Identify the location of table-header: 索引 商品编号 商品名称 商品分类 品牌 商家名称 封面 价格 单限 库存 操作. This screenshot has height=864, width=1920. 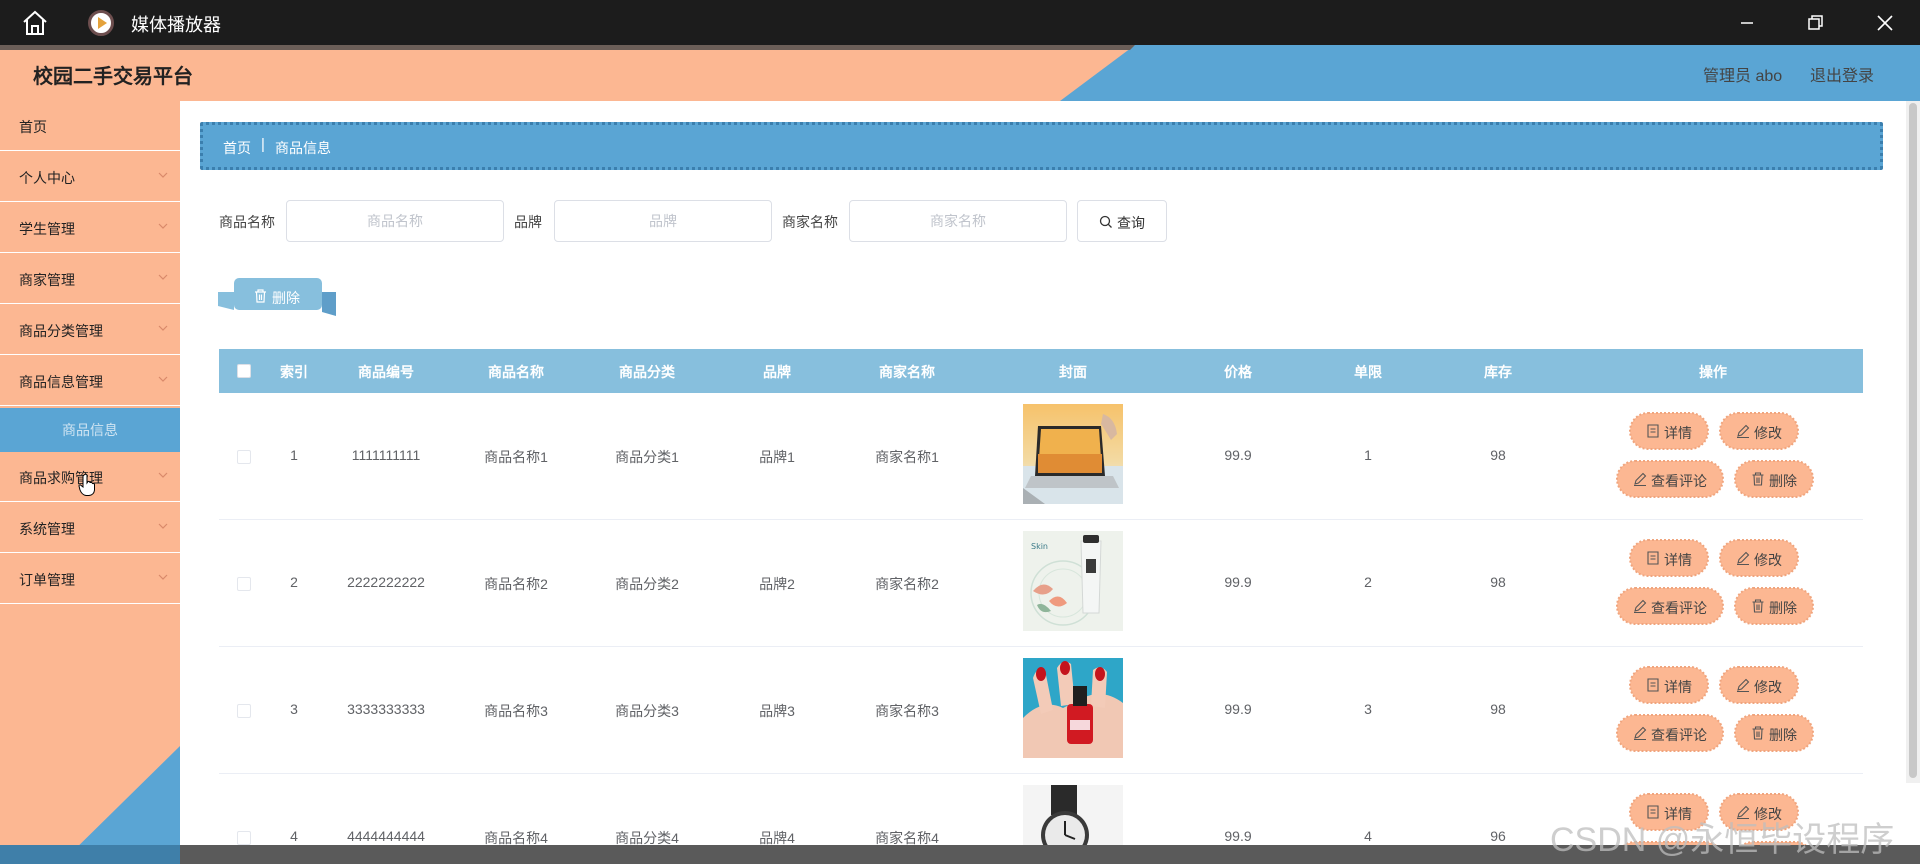
(1041, 371).